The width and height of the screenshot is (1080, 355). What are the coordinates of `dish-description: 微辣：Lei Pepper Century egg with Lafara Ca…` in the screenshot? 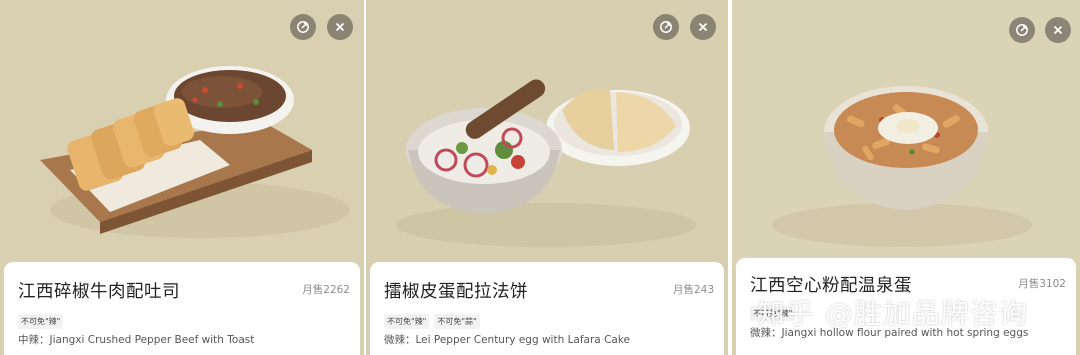 It's located at (507, 340).